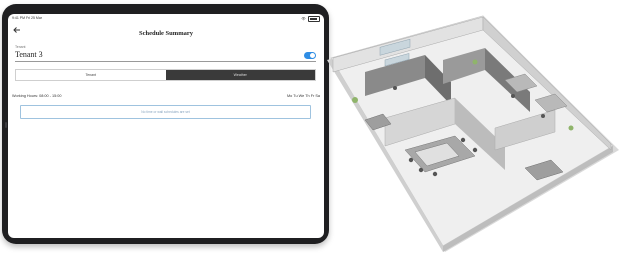  I want to click on tenant-enabled-toggle, so click(310, 55).